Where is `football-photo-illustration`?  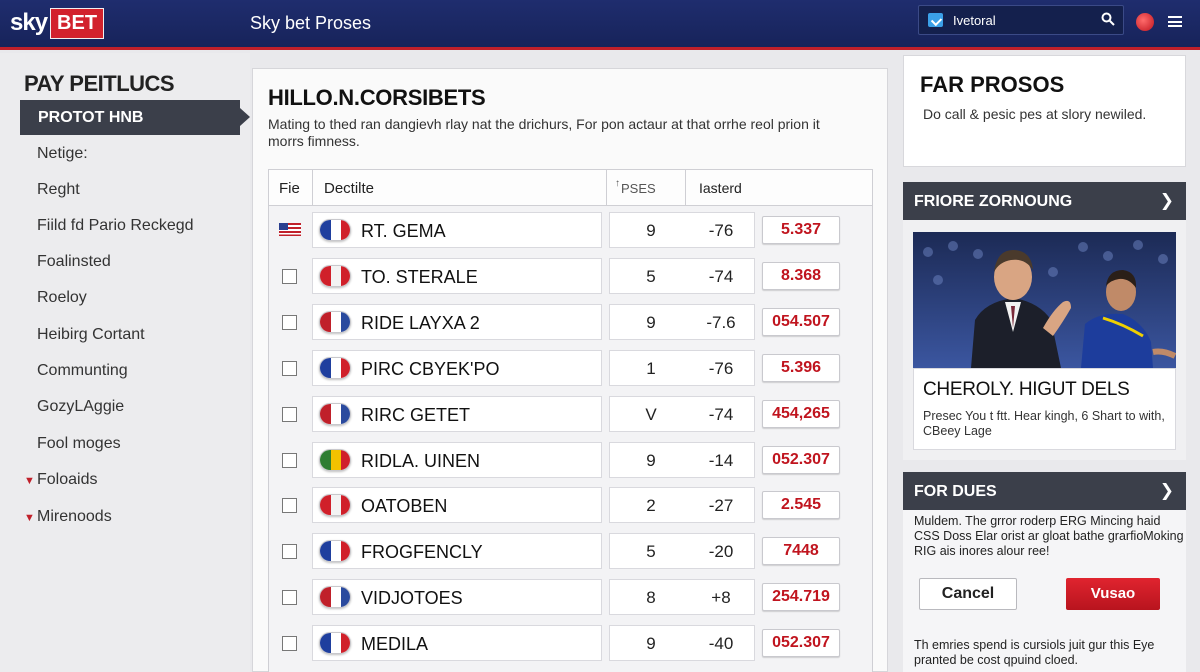 football-photo-illustration is located at coordinates (1044, 300).